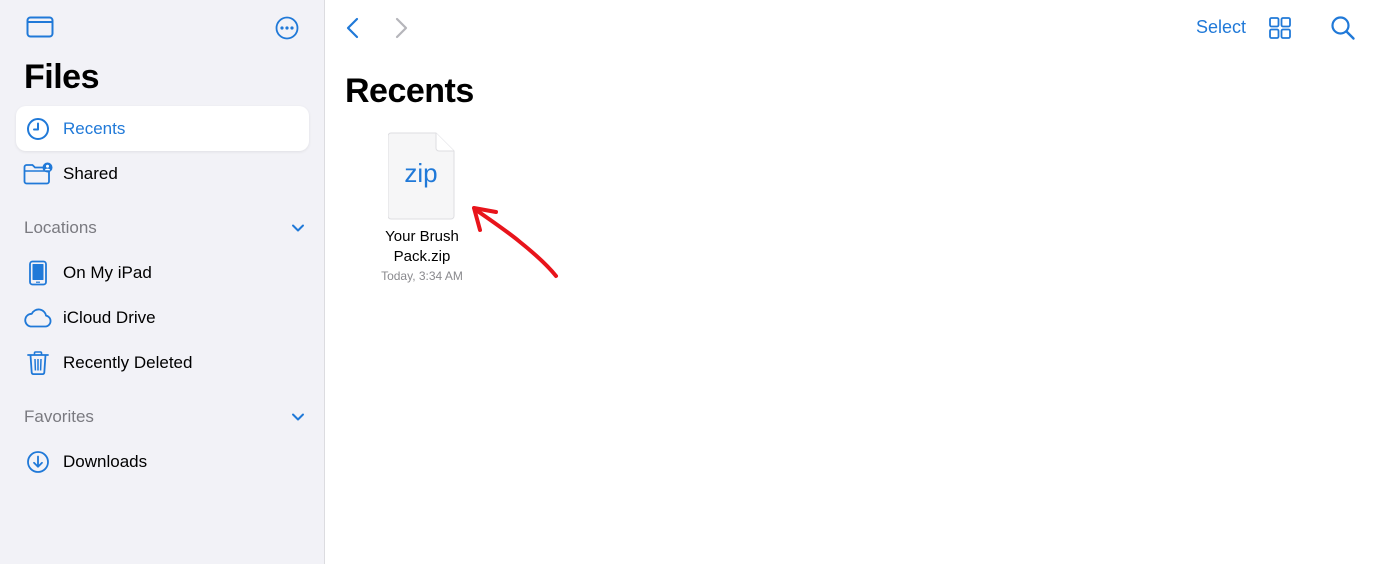 The width and height of the screenshot is (1387, 564). I want to click on search-icon, so click(1343, 28).